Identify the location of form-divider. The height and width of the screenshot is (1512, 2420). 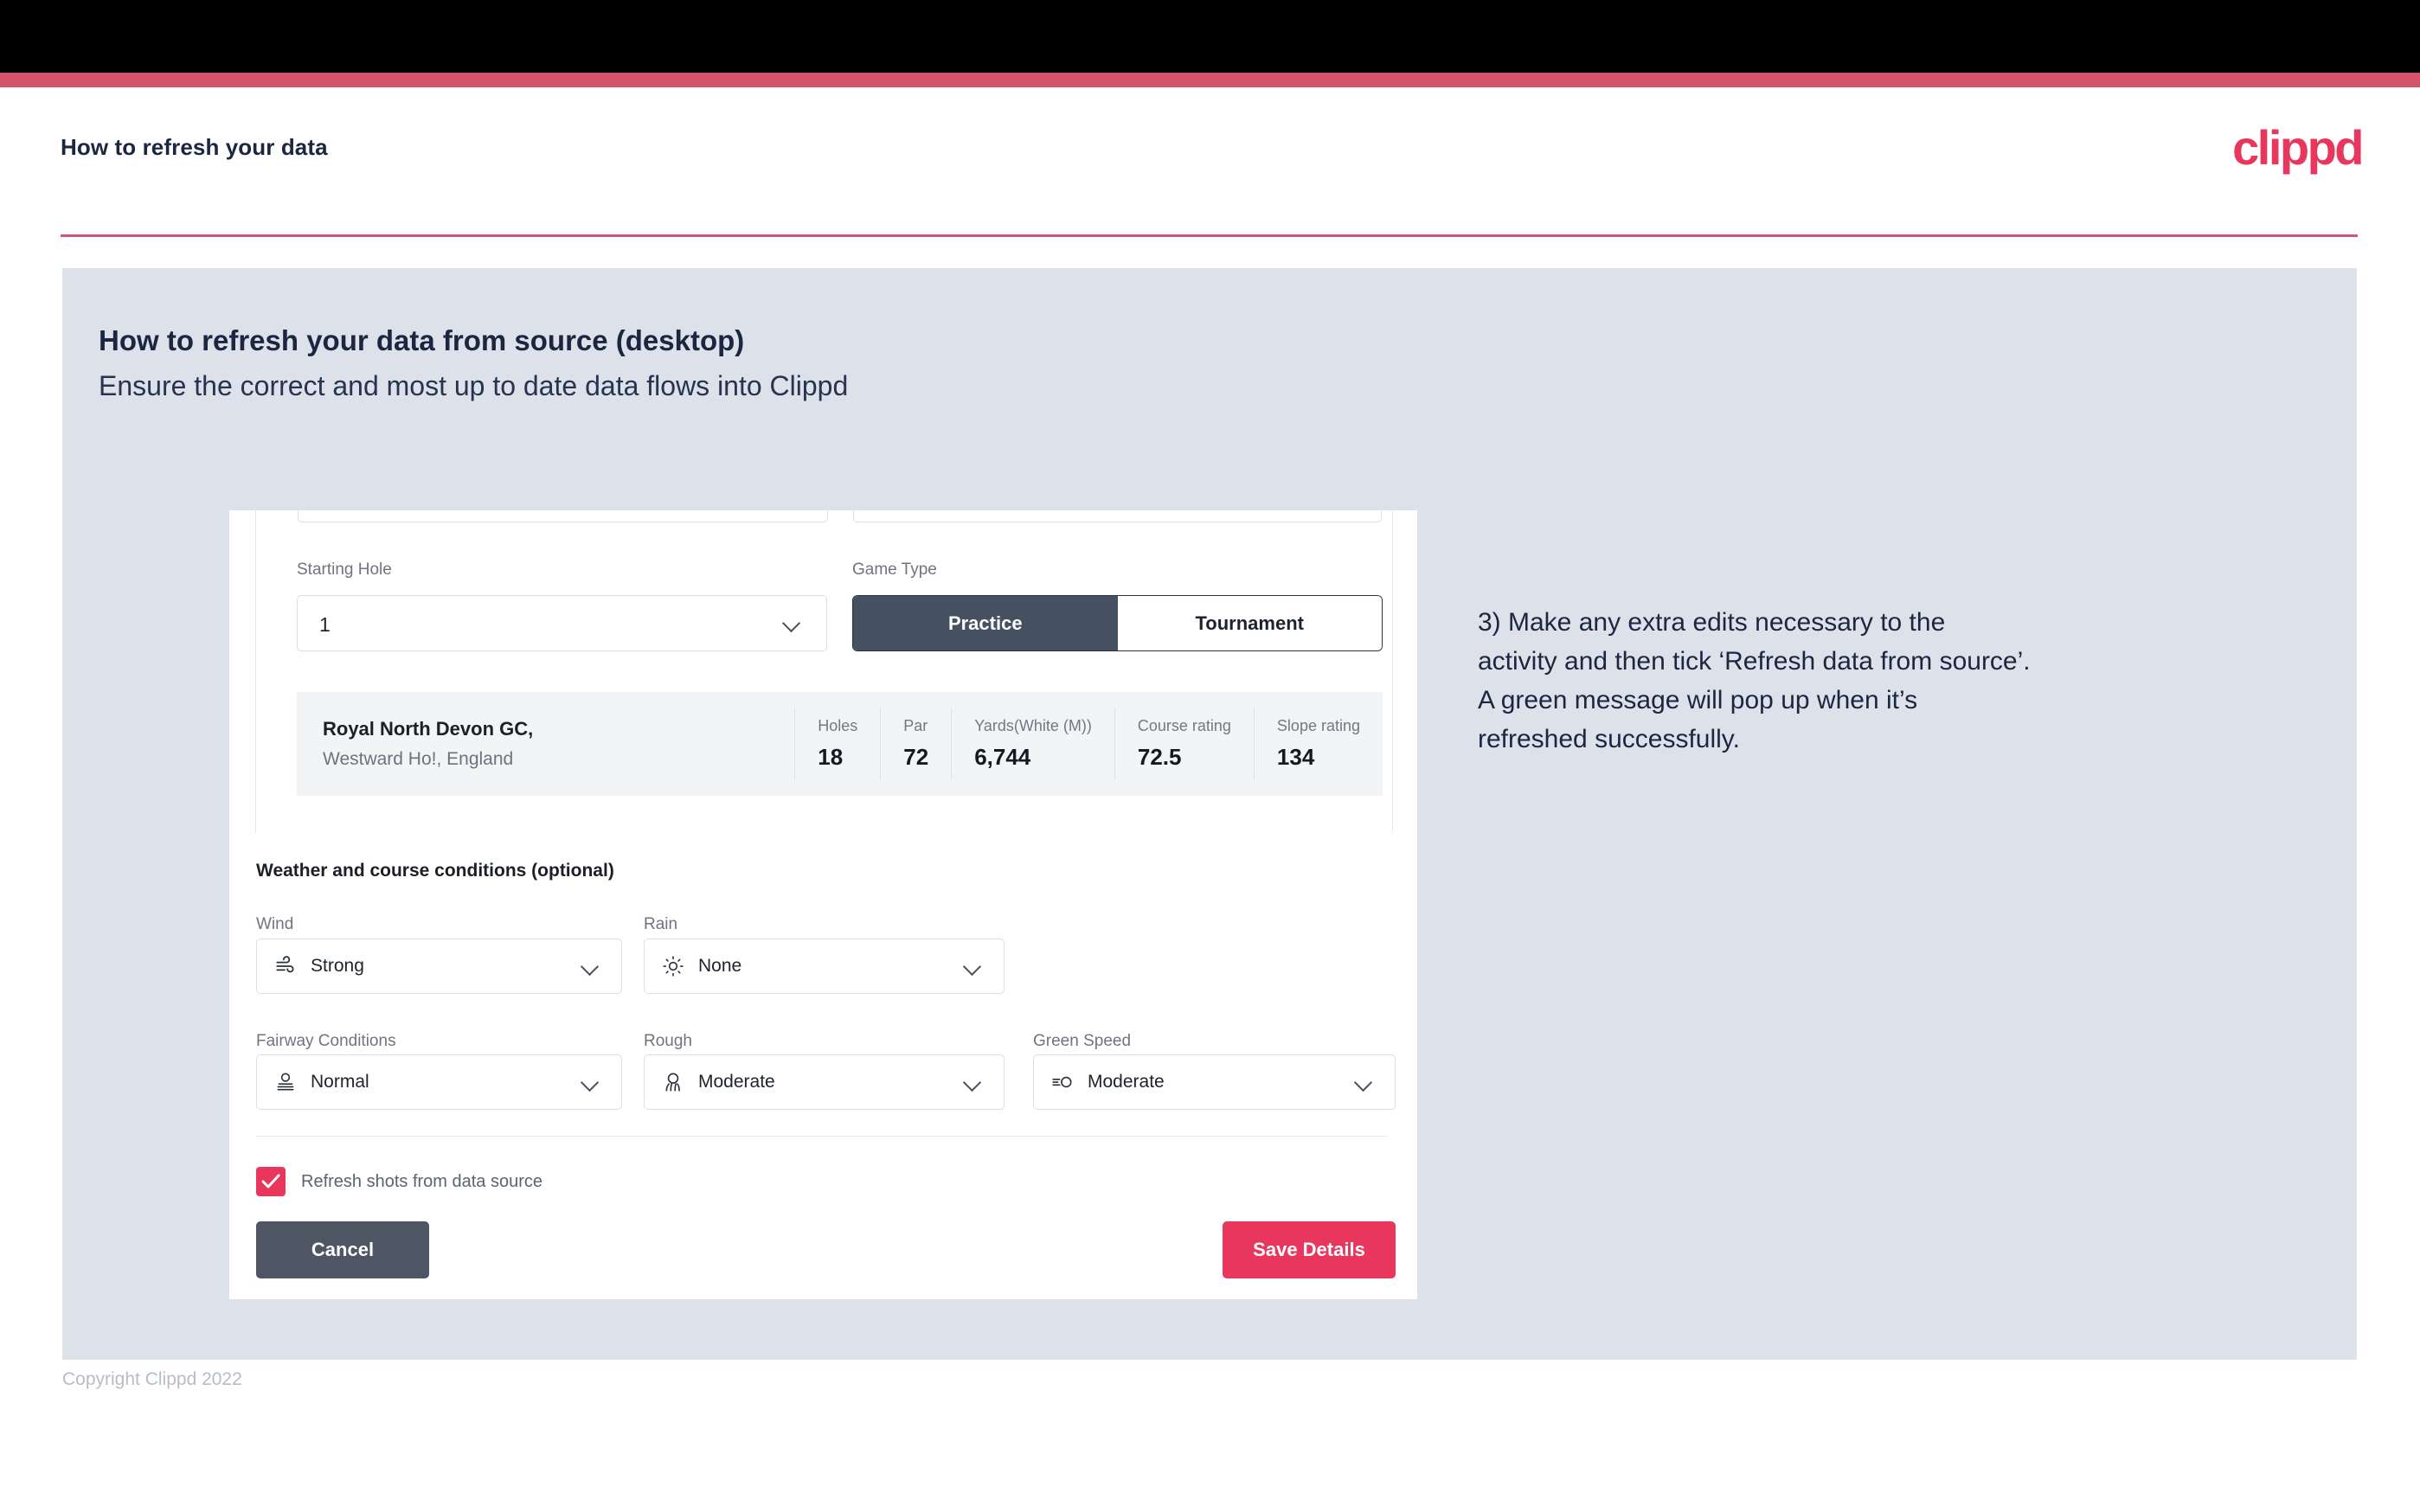
(821, 1136).